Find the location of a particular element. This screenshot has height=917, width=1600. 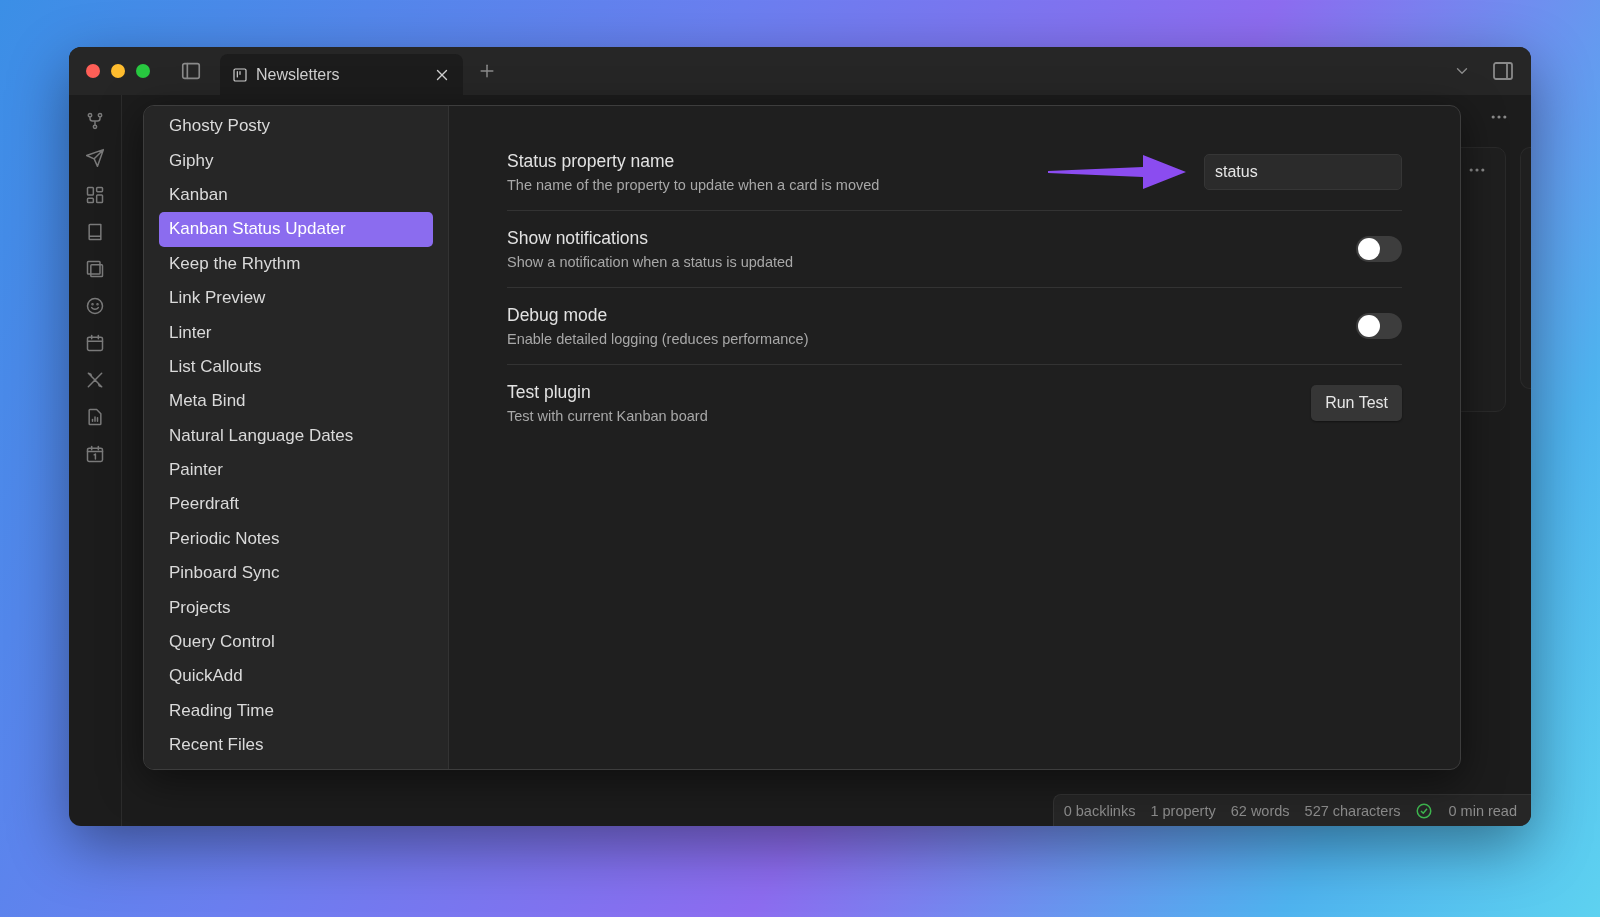

plugin-item: Query Control is located at coordinates (296, 642).